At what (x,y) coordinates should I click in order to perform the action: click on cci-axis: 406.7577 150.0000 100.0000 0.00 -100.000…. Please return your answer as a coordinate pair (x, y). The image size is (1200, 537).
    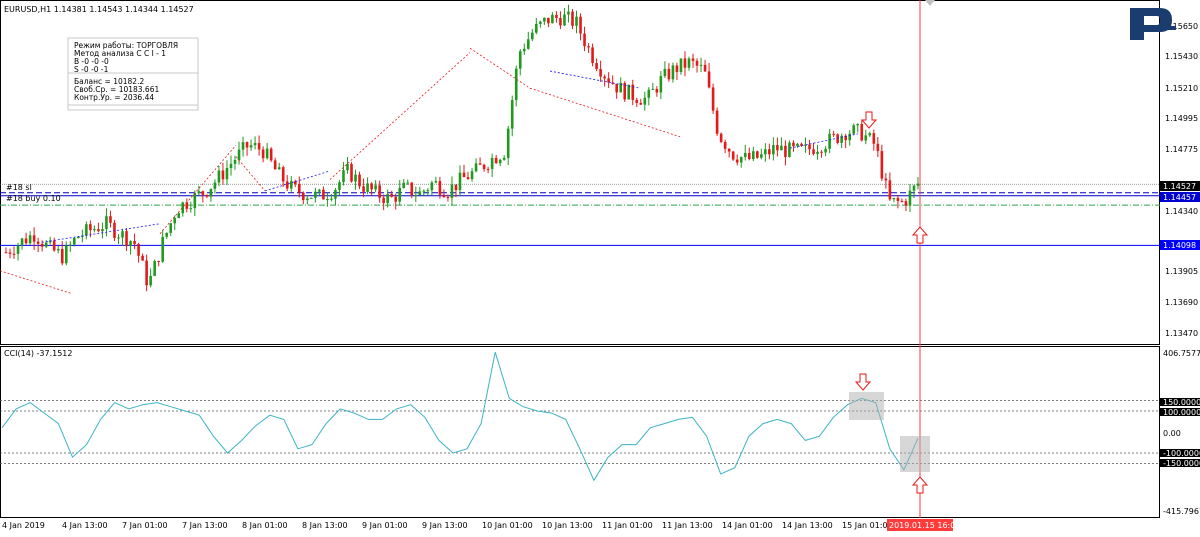
    Looking at the image, I should click on (1180, 432).